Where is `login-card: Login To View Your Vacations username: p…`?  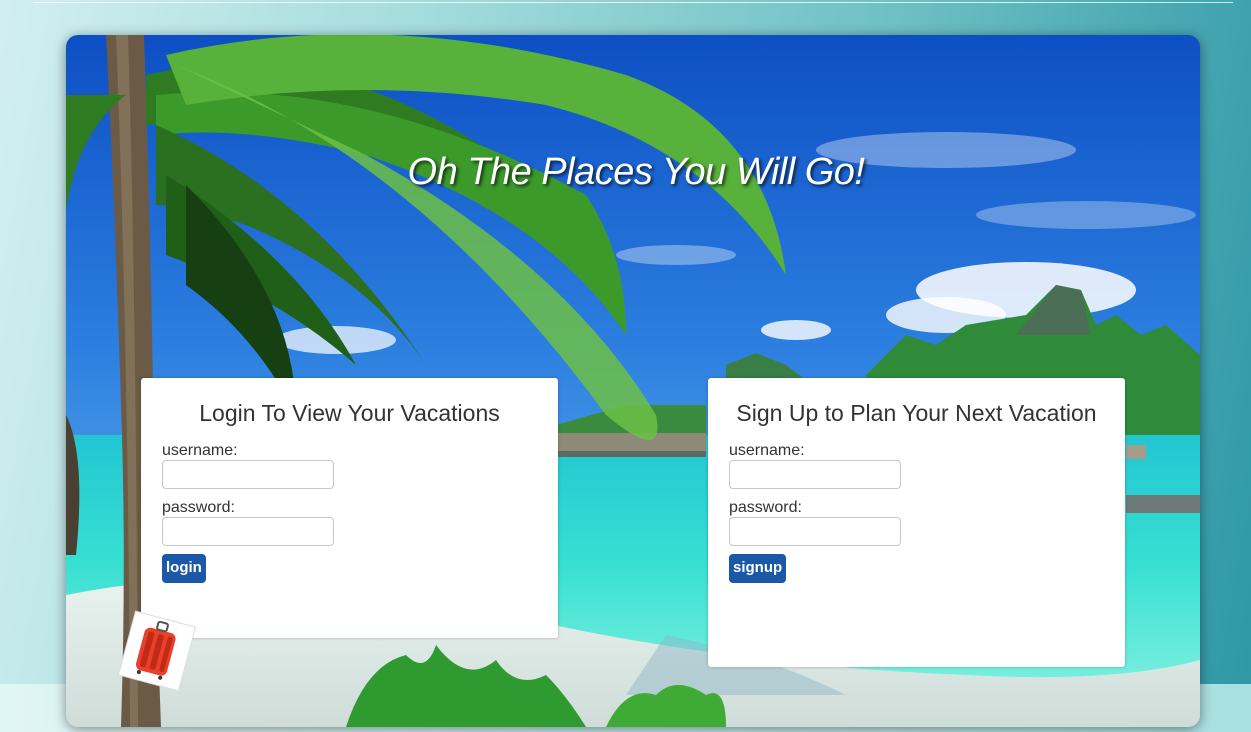
login-card: Login To View Your Vacations username: p… is located at coordinates (349, 508).